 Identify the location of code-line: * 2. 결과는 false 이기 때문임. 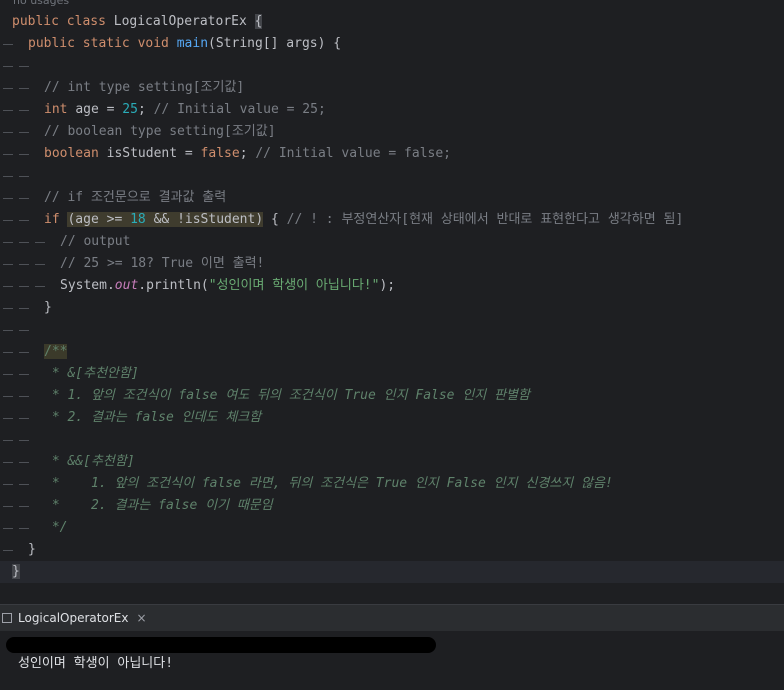
(392, 506).